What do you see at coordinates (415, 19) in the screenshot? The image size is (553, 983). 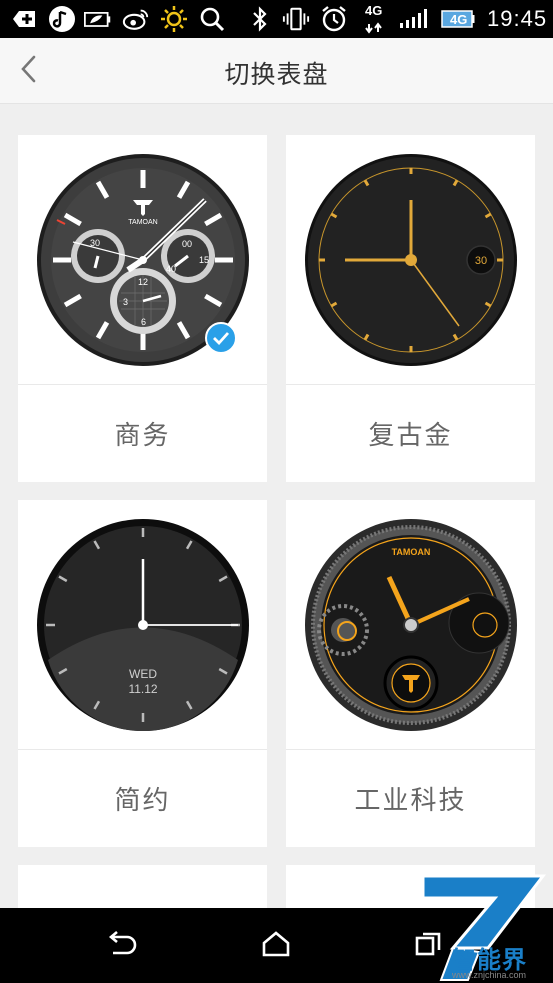 I see `signal-icon` at bounding box center [415, 19].